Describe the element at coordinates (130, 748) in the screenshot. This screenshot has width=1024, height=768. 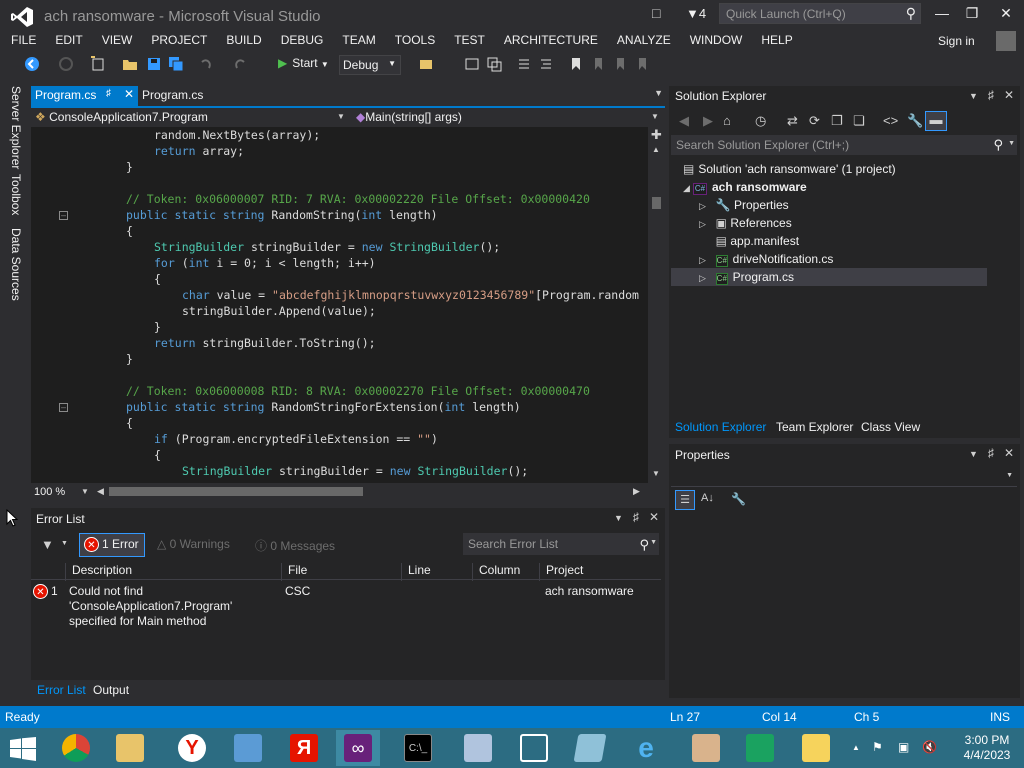
I see `taskbar-file-explorer` at that location.